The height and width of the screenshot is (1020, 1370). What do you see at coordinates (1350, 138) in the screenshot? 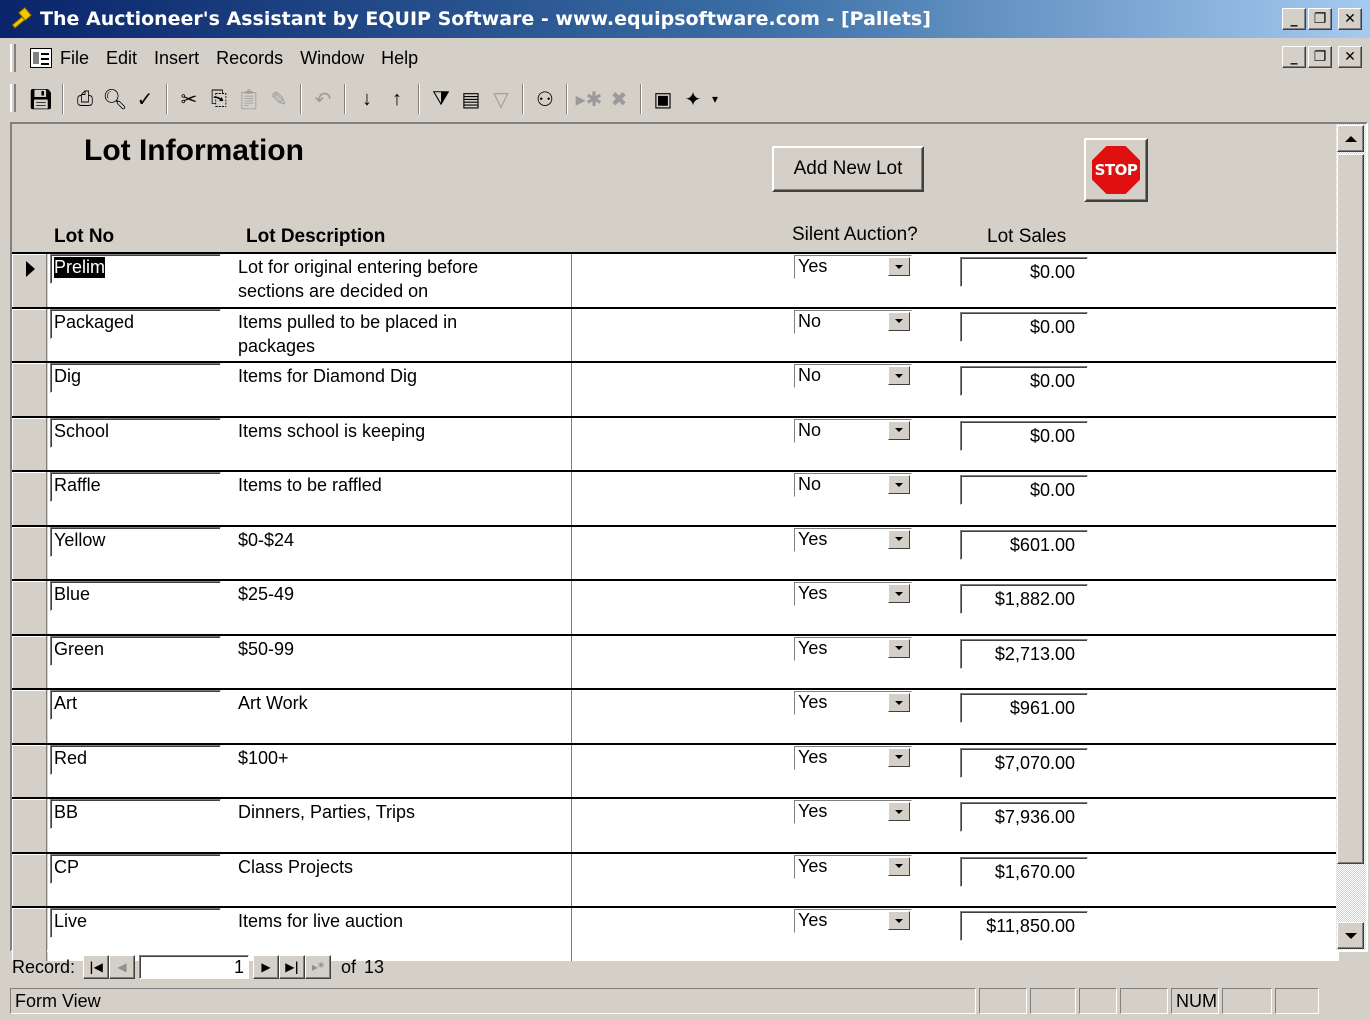
I see `scroll-up-button` at bounding box center [1350, 138].